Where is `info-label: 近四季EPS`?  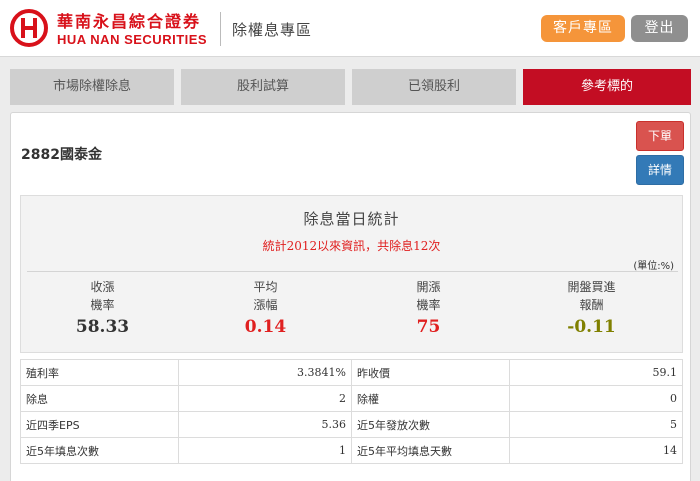 info-label: 近四季EPS is located at coordinates (99, 424).